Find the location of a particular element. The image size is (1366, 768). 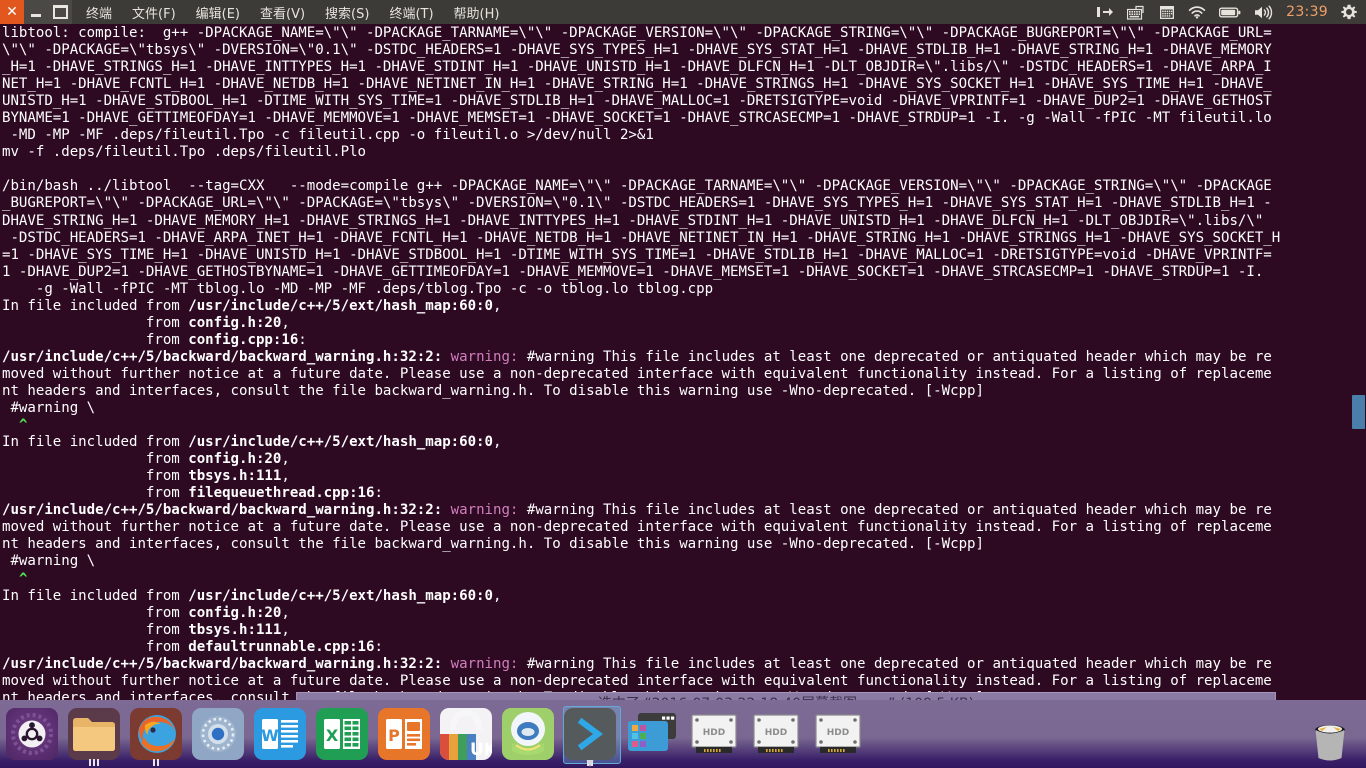

wifi-icon is located at coordinates (1197, 12).